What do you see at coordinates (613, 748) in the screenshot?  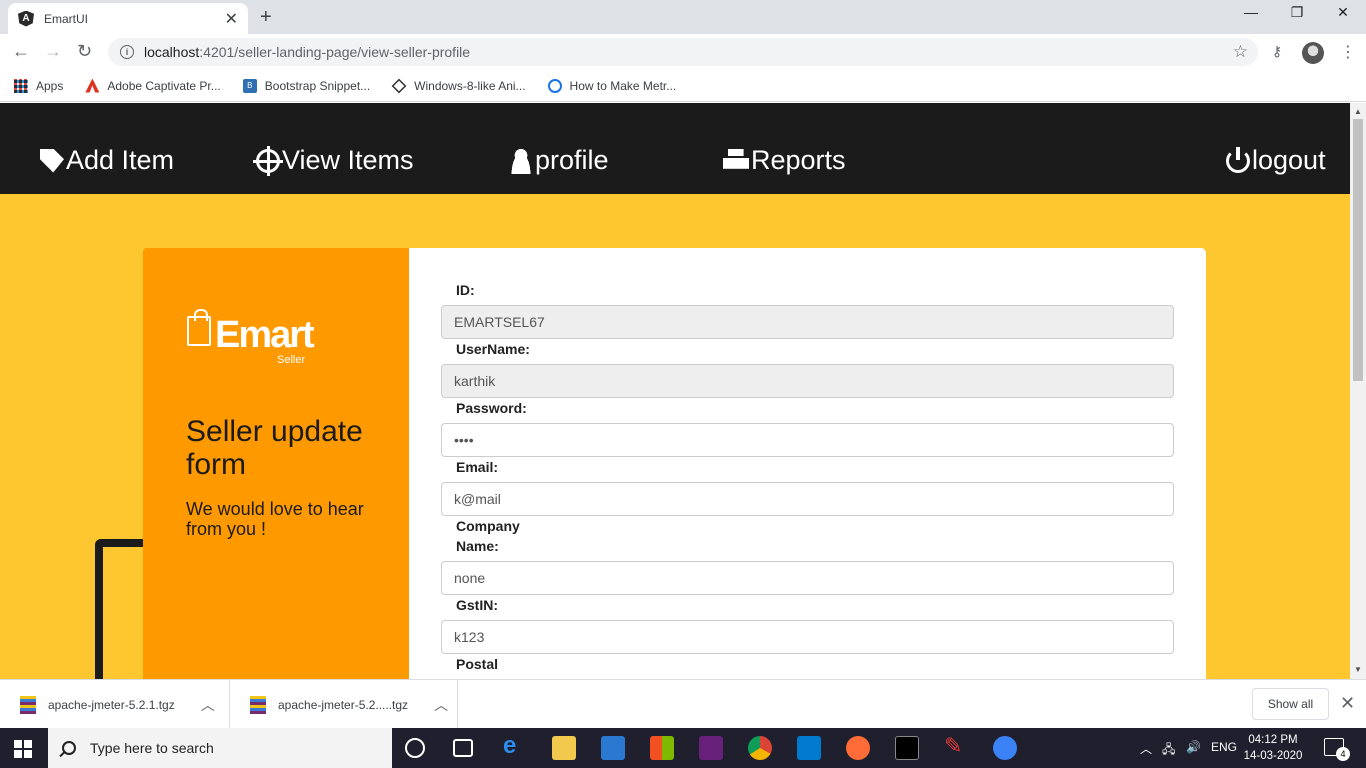 I see `mail-icon` at bounding box center [613, 748].